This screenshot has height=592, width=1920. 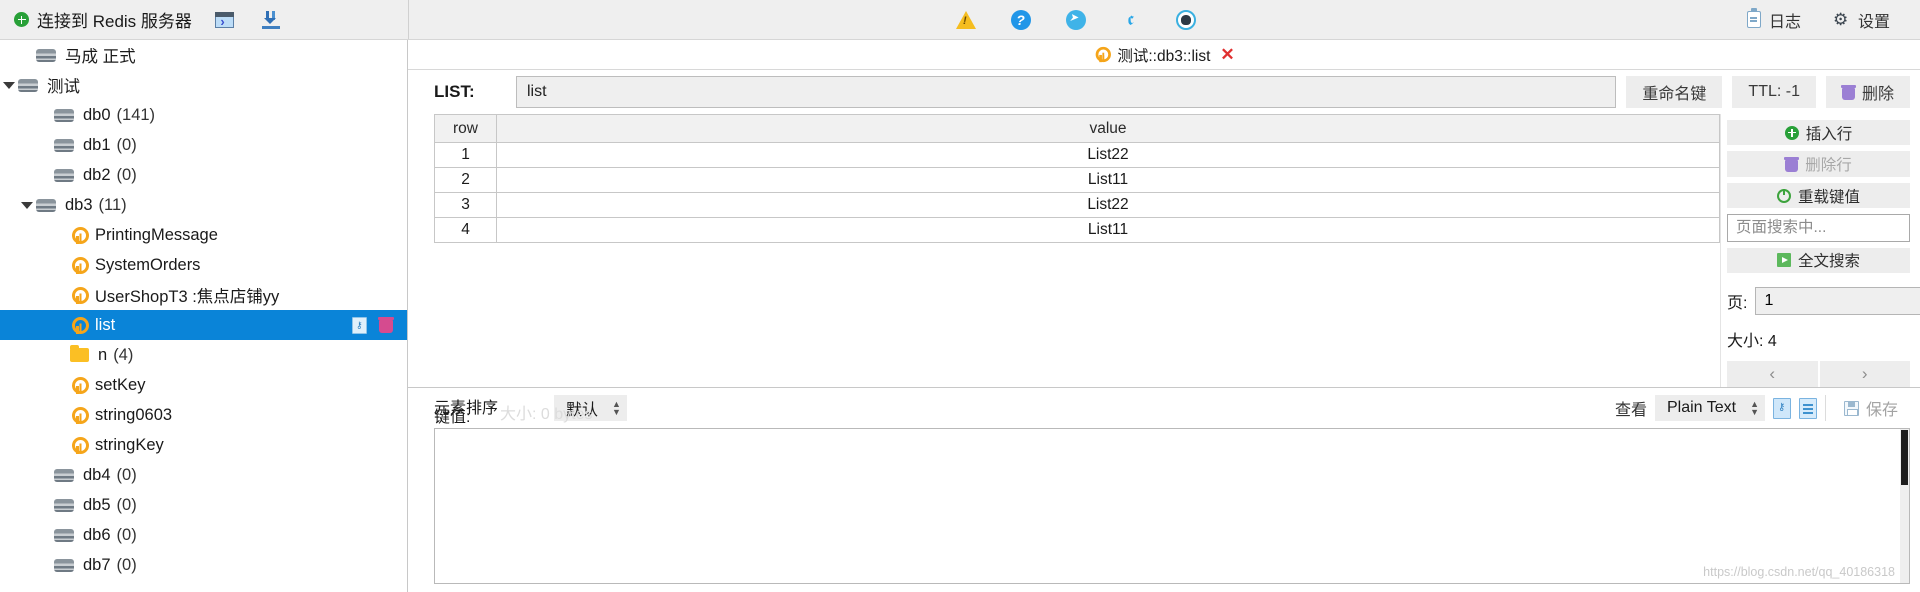 What do you see at coordinates (386, 325) in the screenshot?
I see `delete-key-icon` at bounding box center [386, 325].